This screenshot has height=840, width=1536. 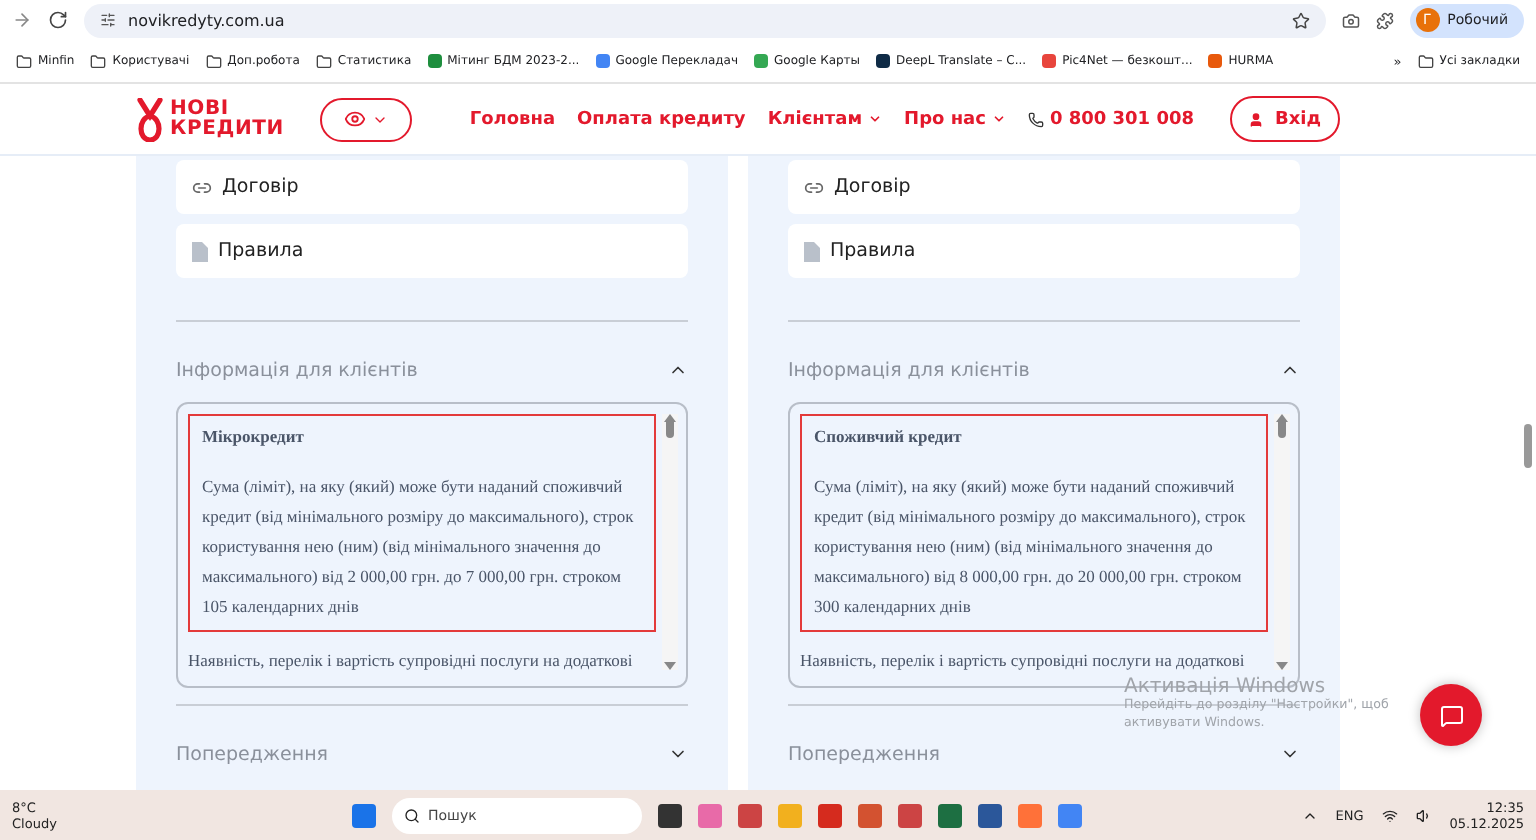 What do you see at coordinates (512, 119) in the screenshot?
I see `nav-link: Головна` at bounding box center [512, 119].